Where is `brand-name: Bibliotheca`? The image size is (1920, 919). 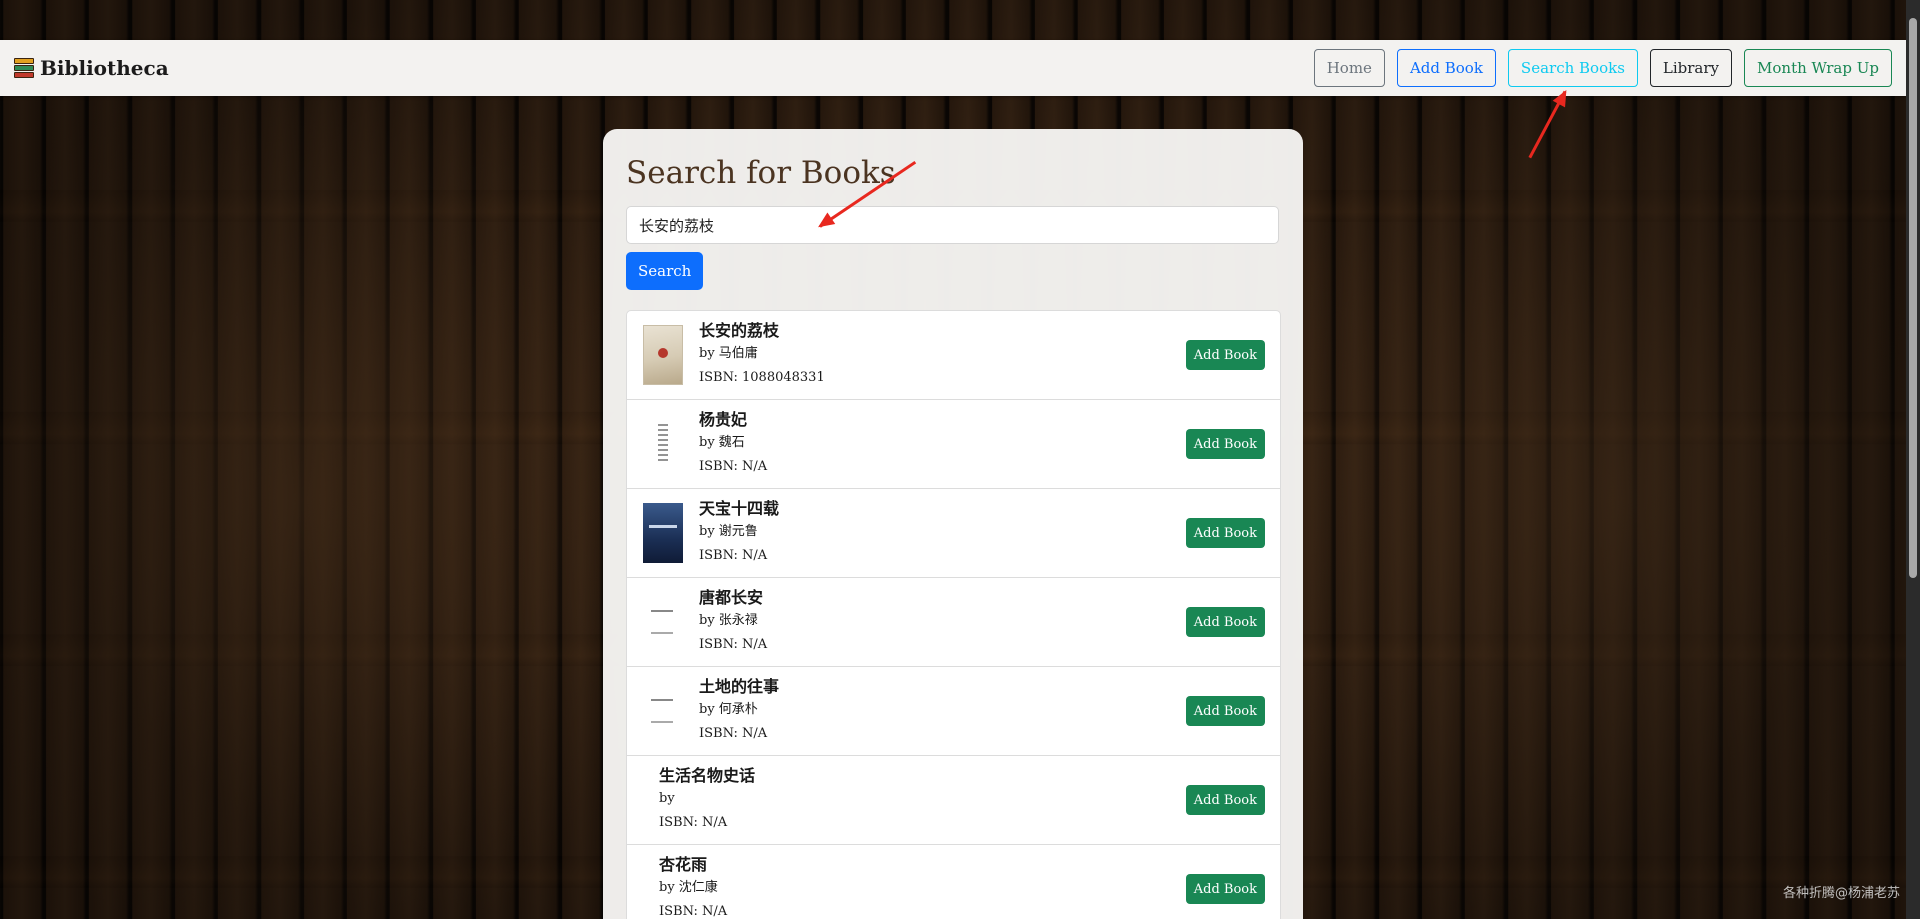
brand-name: Bibliotheca is located at coordinates (104, 68).